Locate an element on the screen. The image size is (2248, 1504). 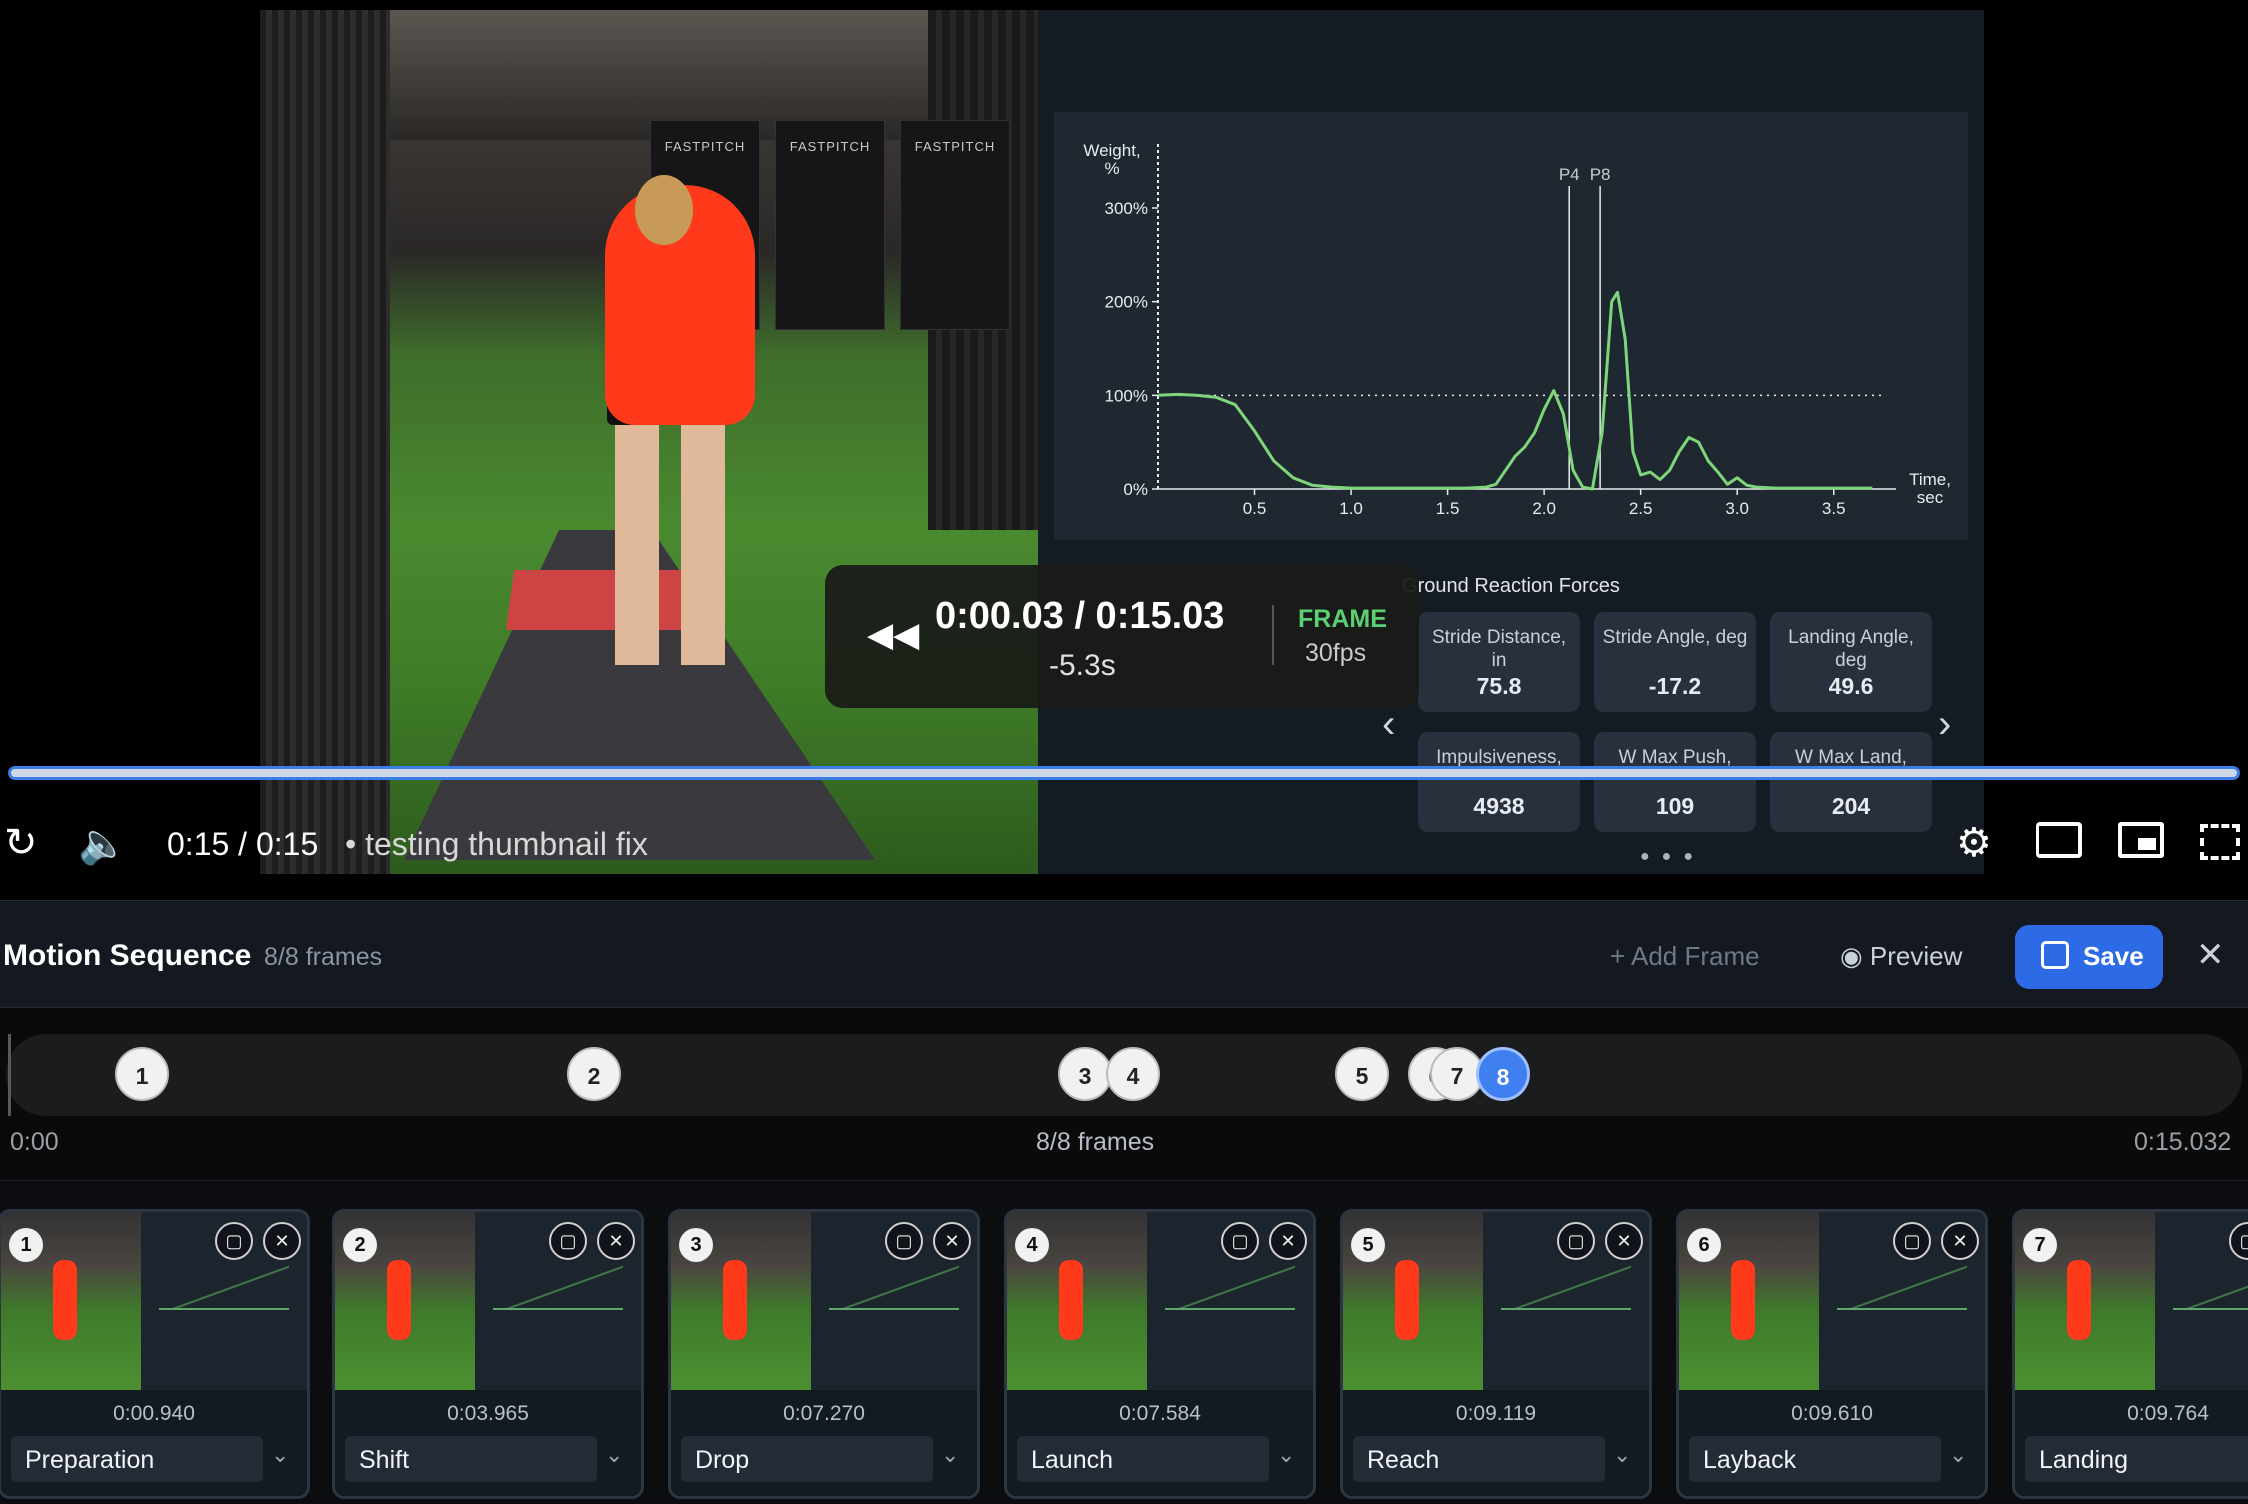
current-time: 0:15 is located at coordinates (198, 844).